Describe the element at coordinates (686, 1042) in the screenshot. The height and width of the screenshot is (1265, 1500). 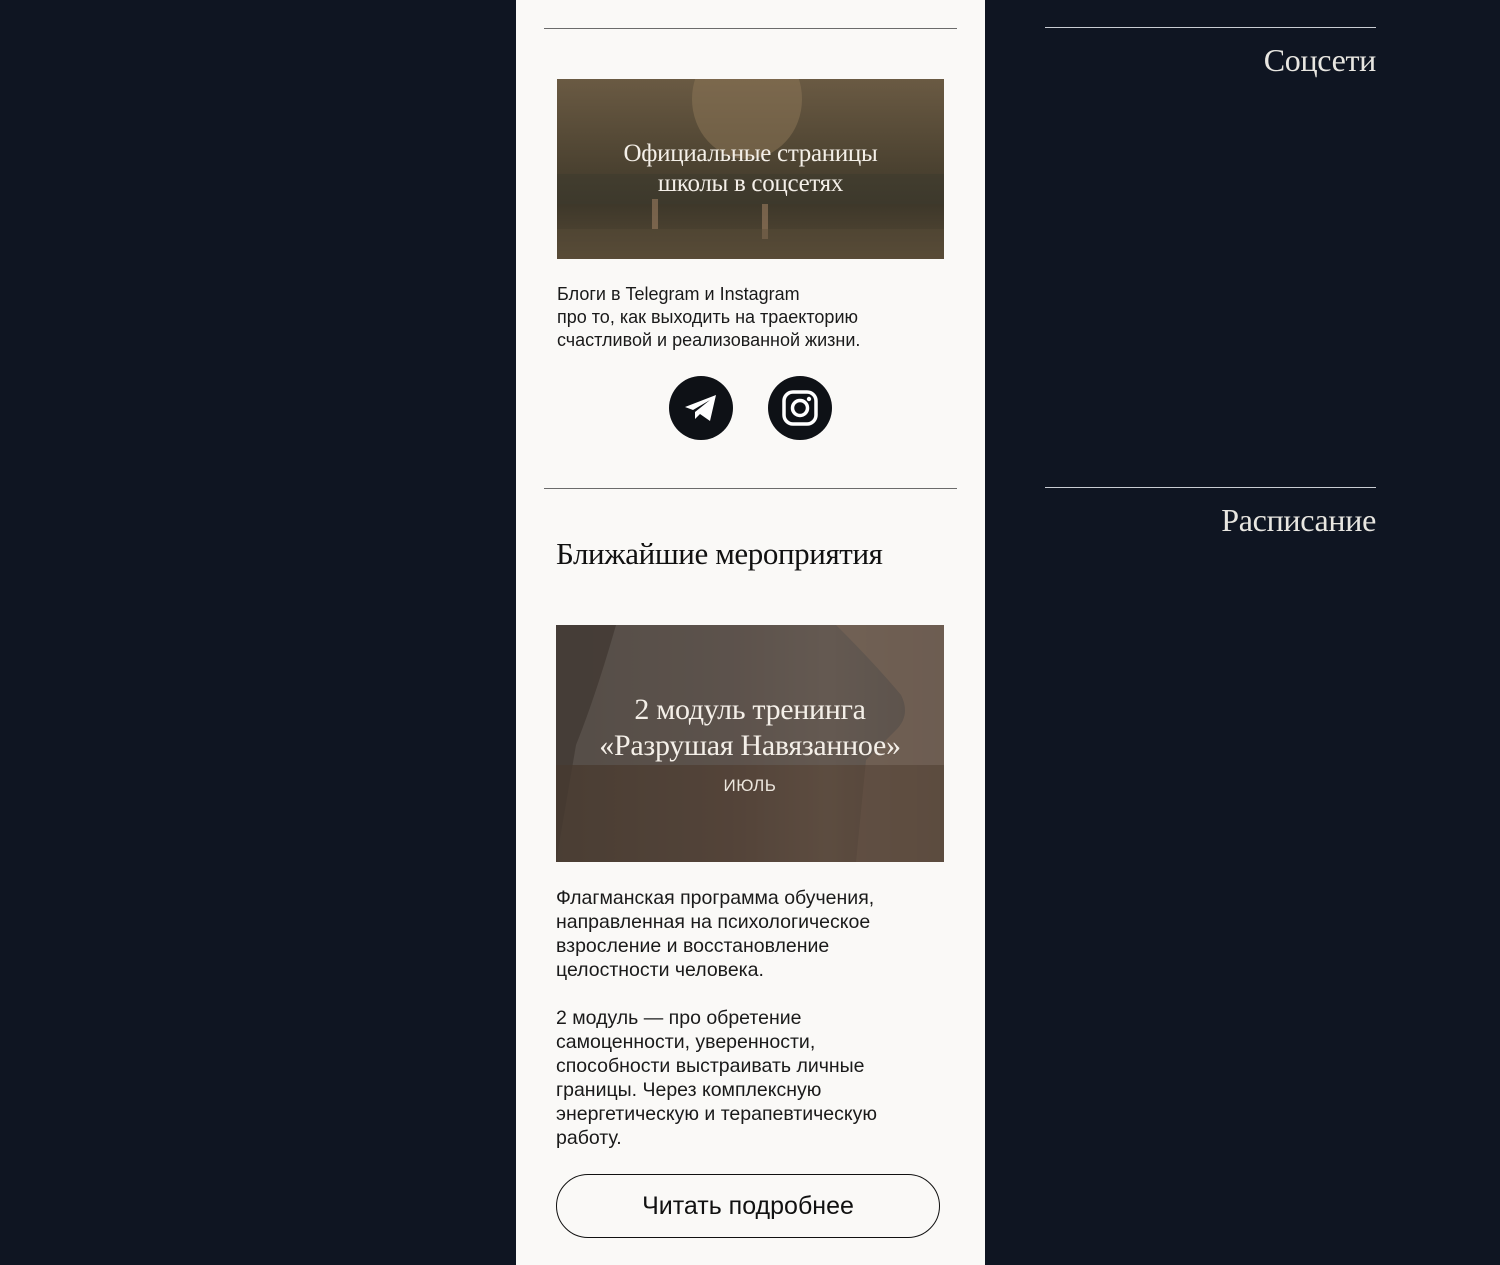
I see `event-desc-line6: самоценности, уверенности,` at that location.